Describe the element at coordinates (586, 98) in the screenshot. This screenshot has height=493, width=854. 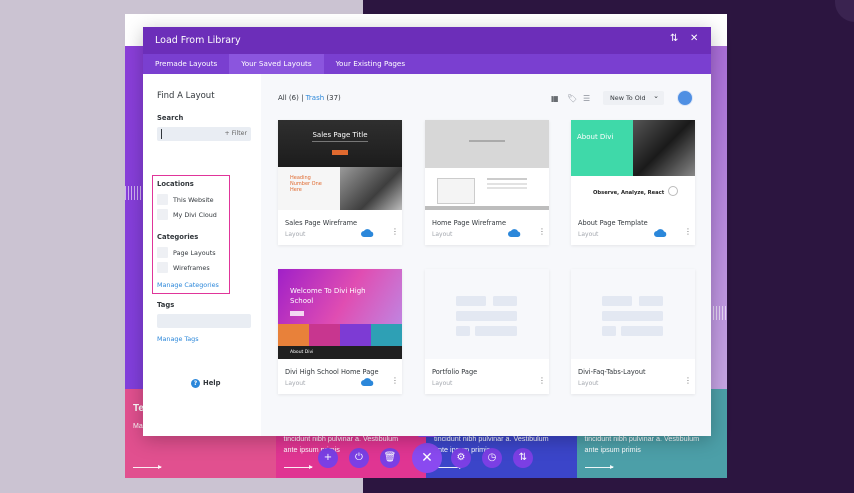
I see `list-view-icon: ☰` at that location.